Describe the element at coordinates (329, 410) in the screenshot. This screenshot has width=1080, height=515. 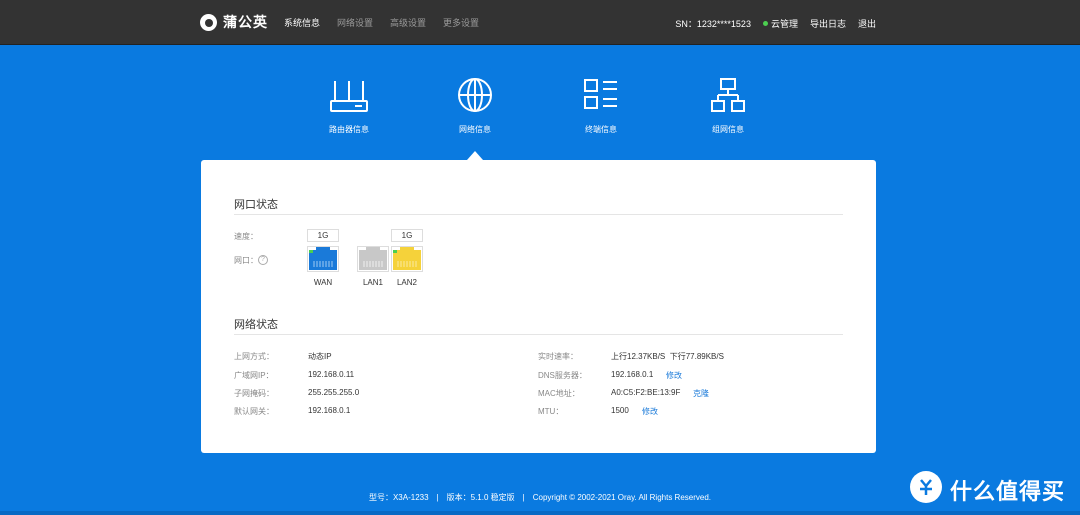
I see `default-gateway-value: 192.168.0.1` at that location.